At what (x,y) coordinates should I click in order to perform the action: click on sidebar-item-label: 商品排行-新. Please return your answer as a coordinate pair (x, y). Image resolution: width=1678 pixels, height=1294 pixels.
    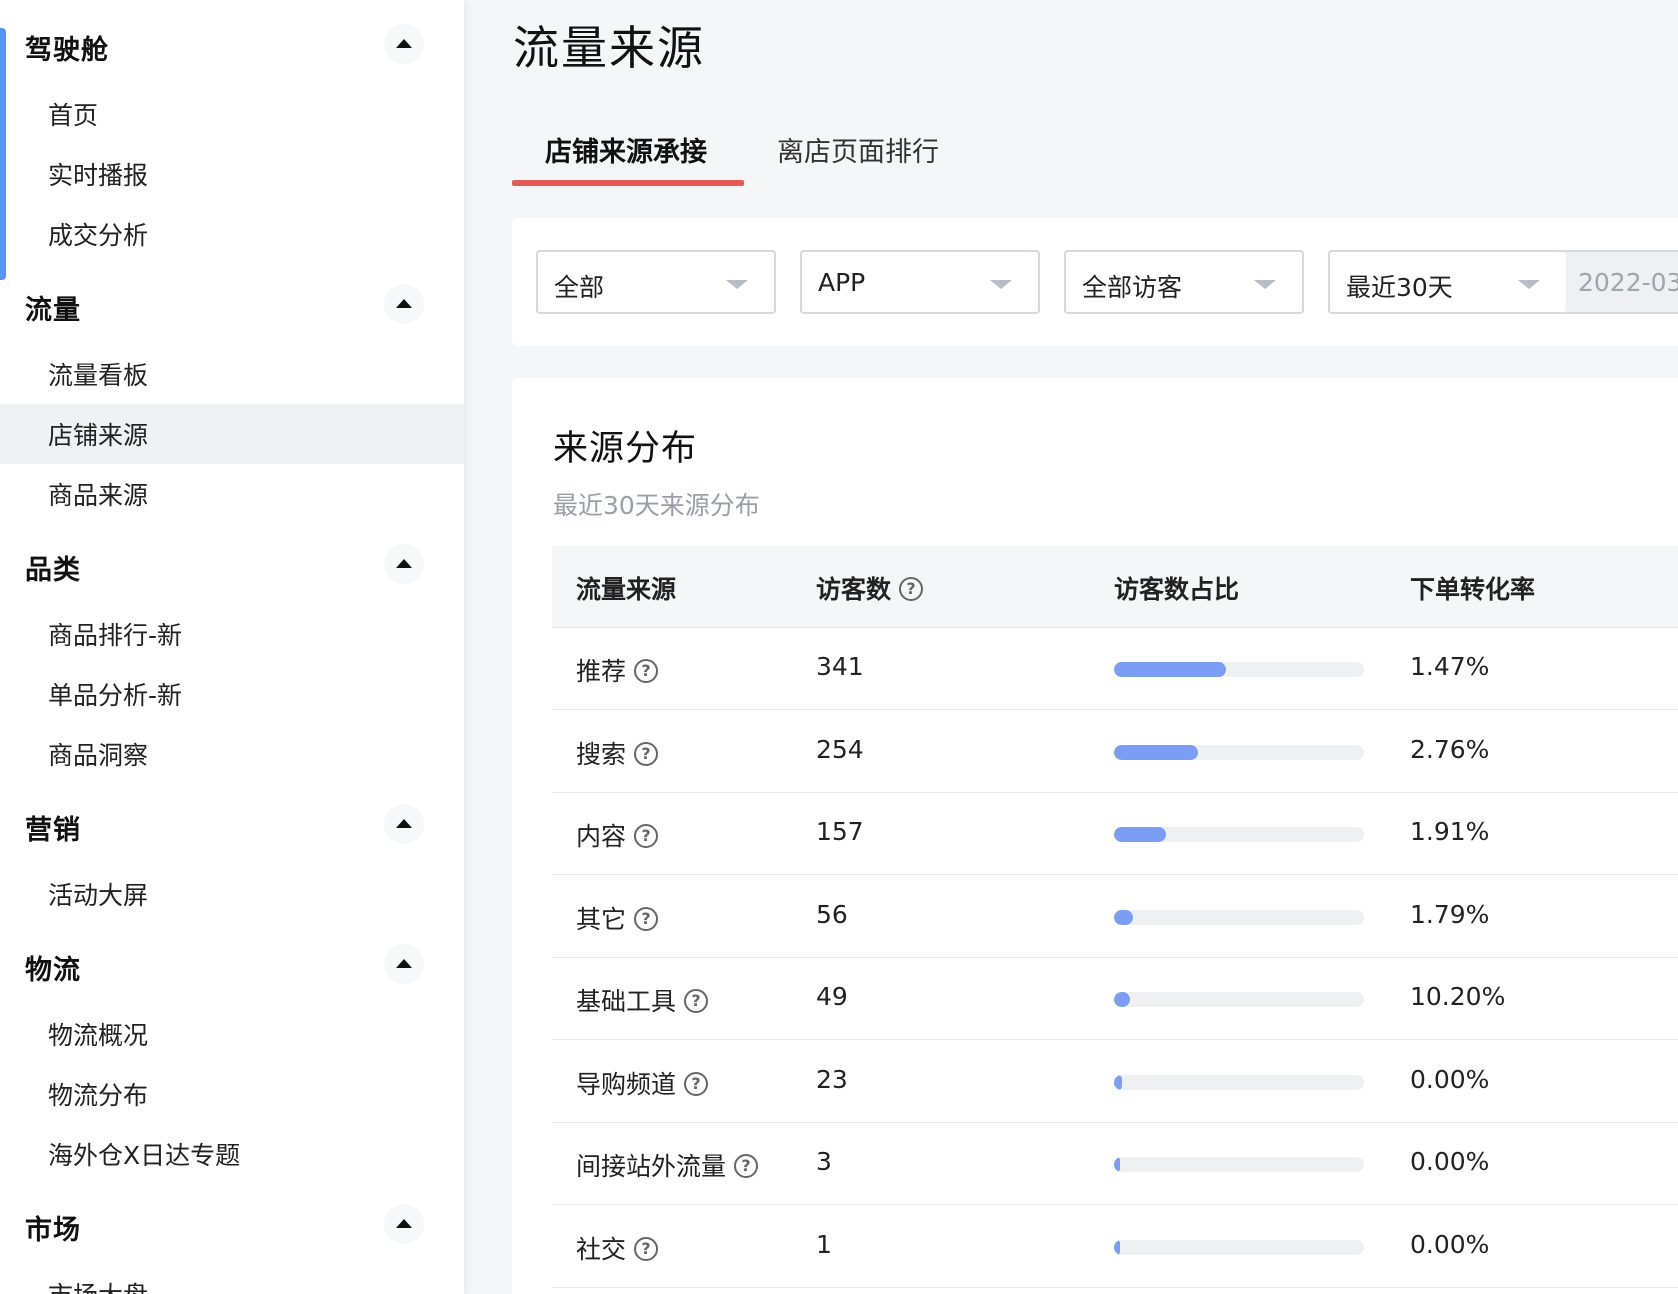
    Looking at the image, I should click on (115, 635).